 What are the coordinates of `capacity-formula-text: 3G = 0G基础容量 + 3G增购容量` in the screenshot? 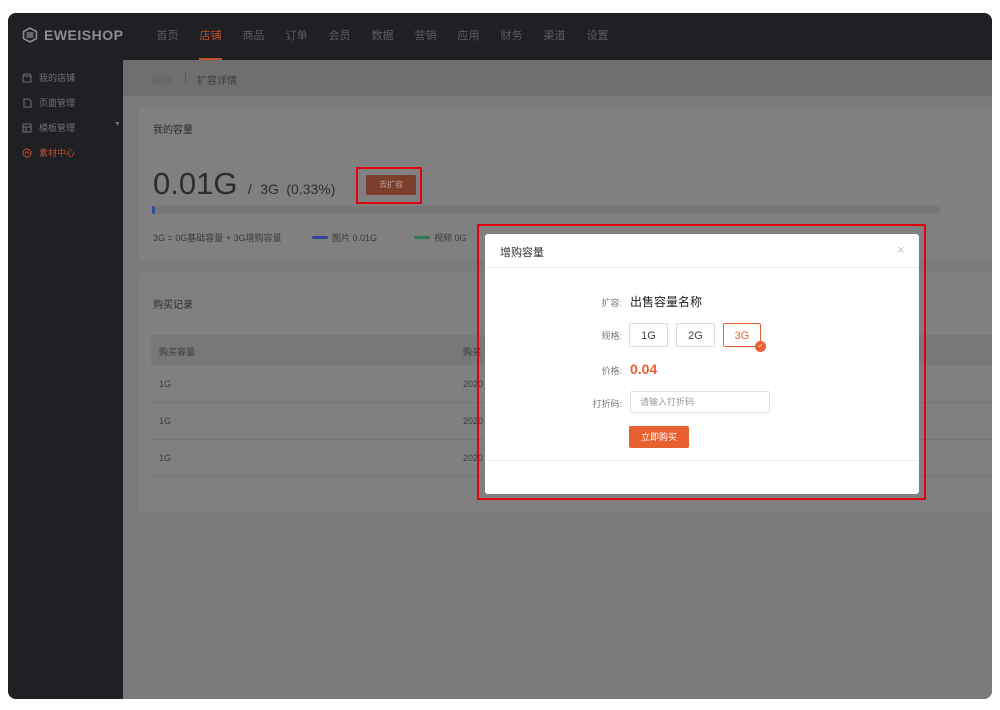 It's located at (217, 238).